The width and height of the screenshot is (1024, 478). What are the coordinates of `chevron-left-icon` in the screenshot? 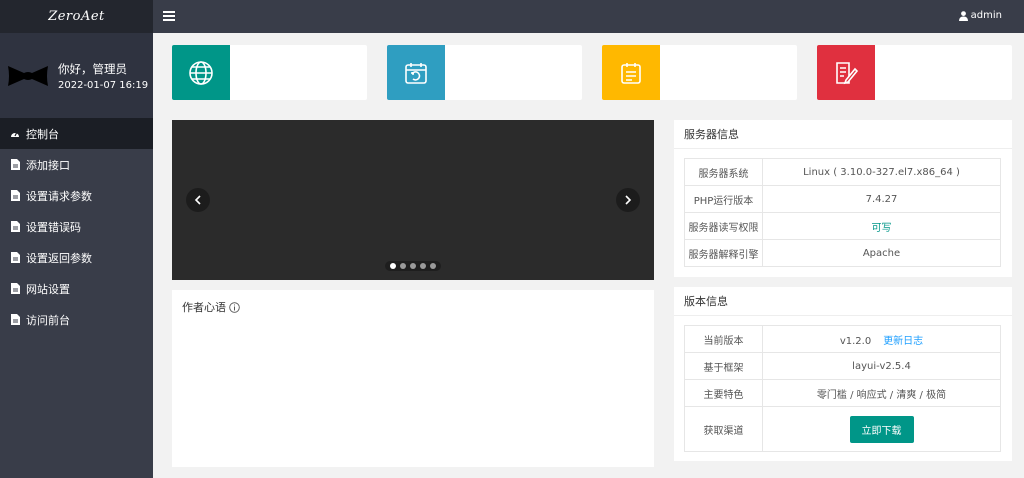 It's located at (197, 200).